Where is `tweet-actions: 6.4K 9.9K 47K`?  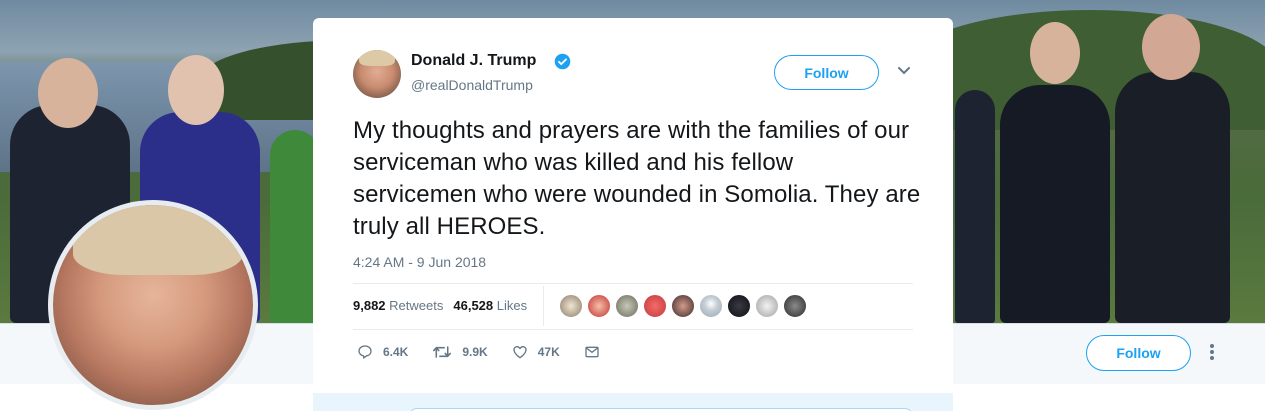
tweet-actions: 6.4K 9.9K 47K is located at coordinates (495, 352).